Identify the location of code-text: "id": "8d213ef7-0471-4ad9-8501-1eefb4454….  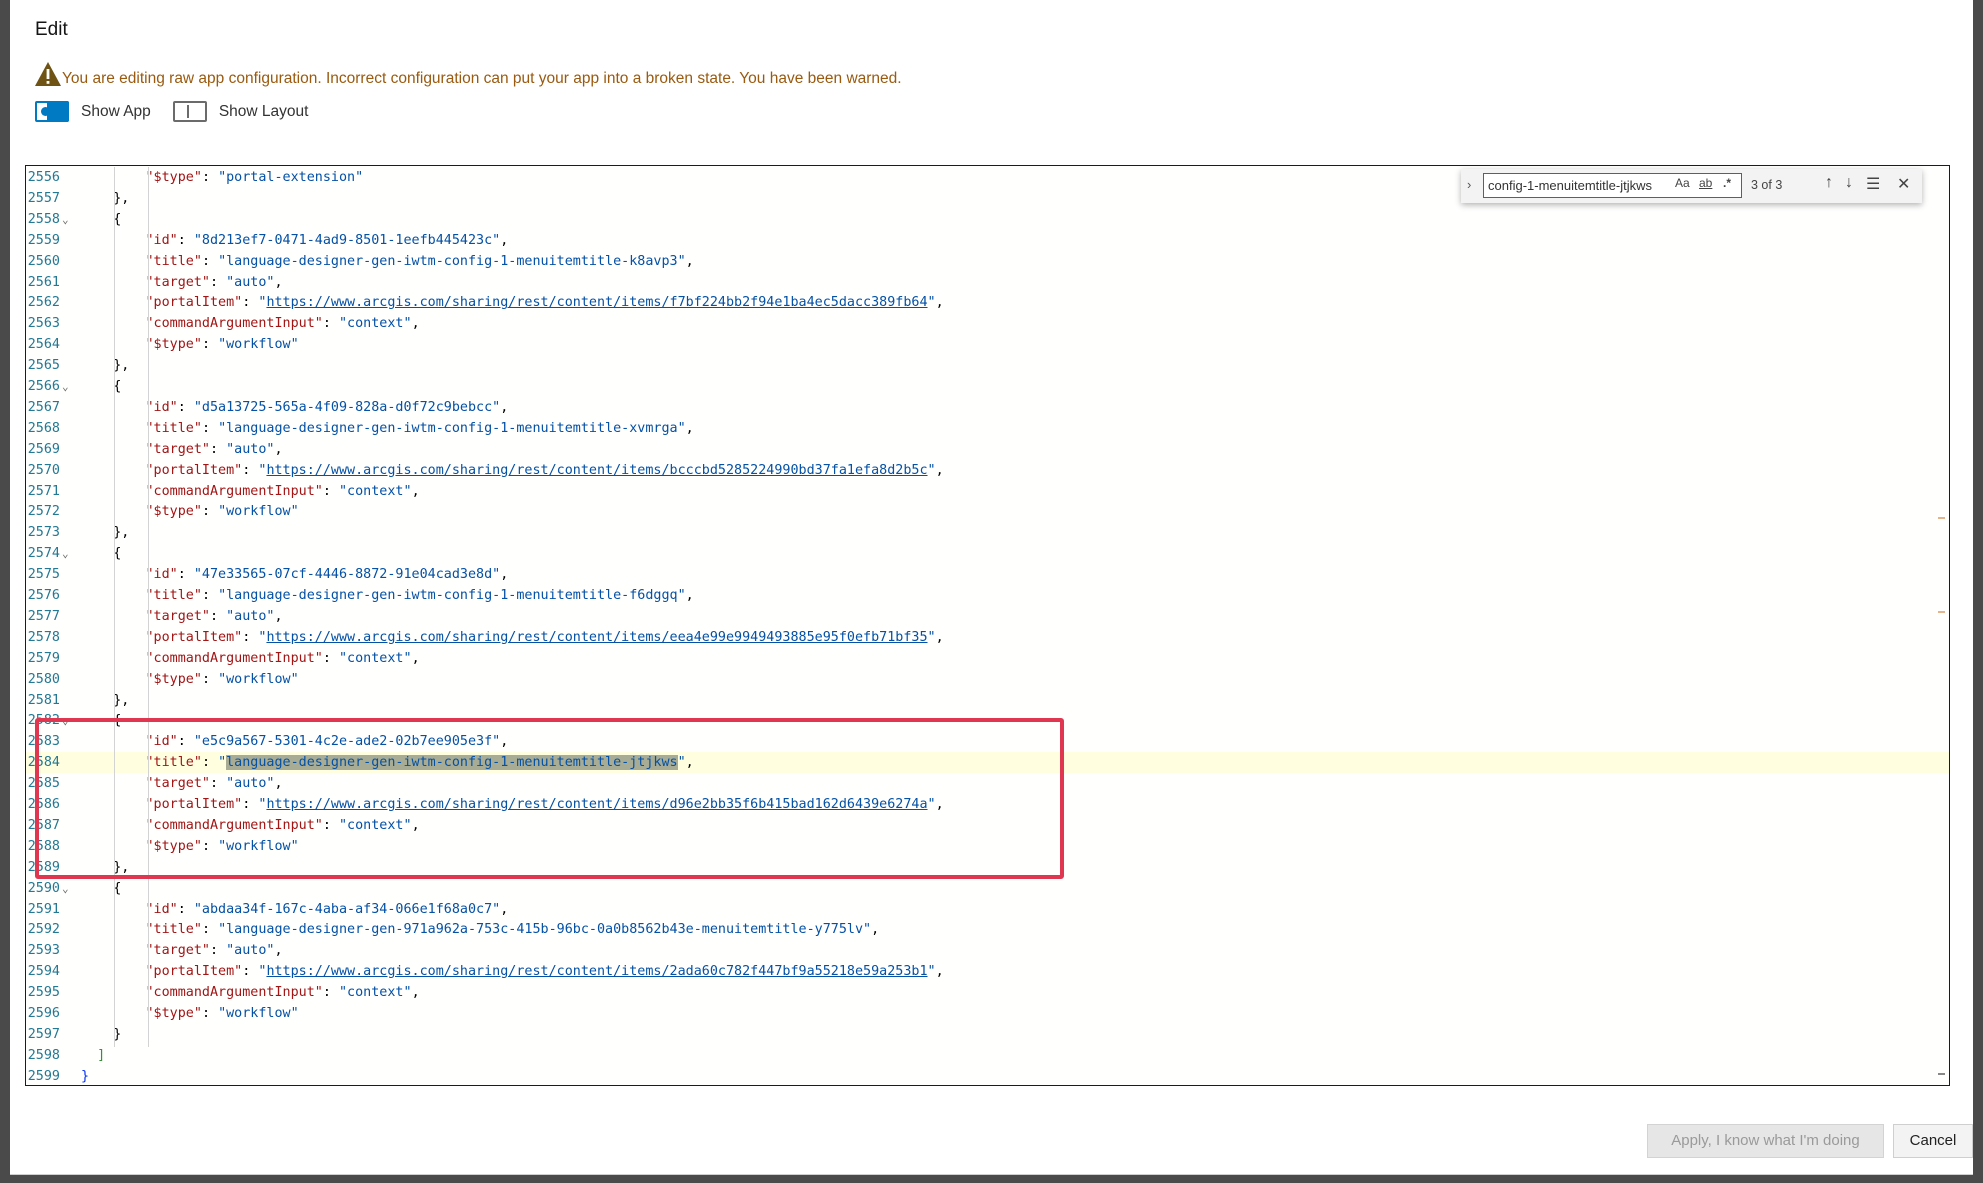
(327, 240).